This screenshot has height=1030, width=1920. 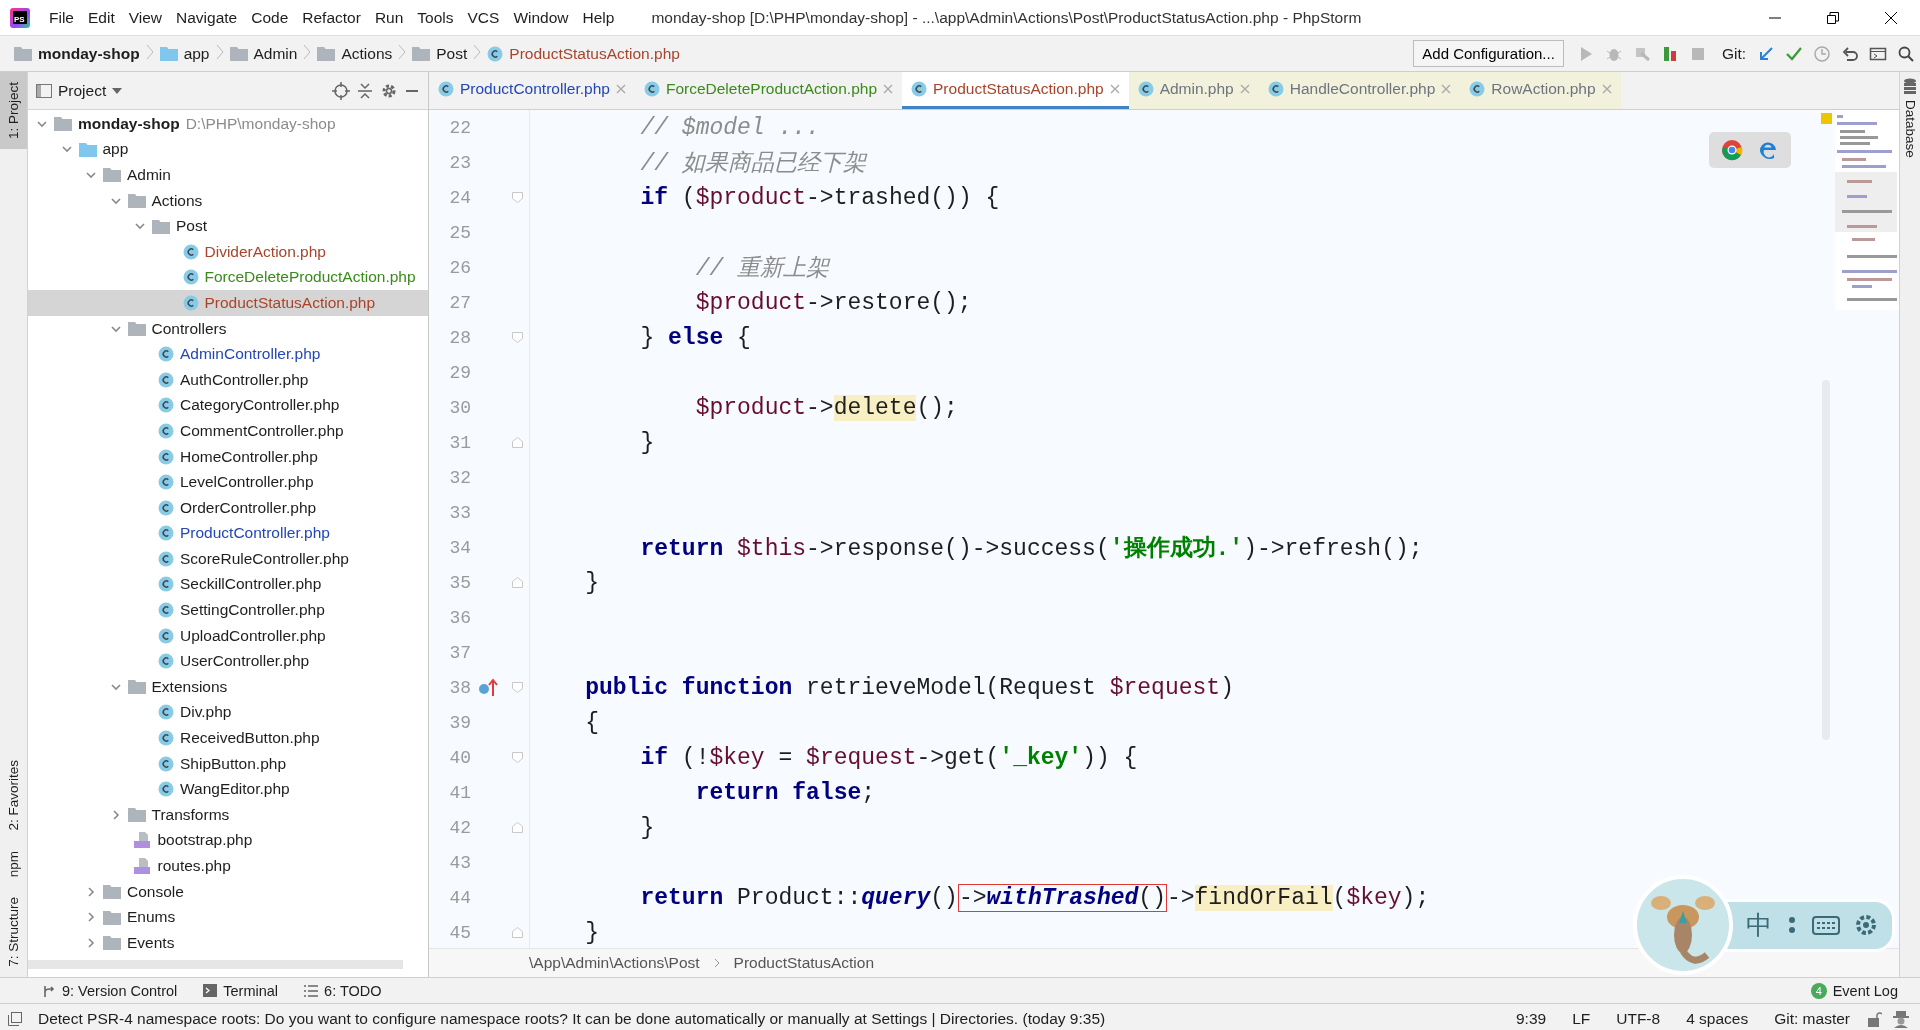 I want to click on menu-item: Tools, so click(x=435, y=17).